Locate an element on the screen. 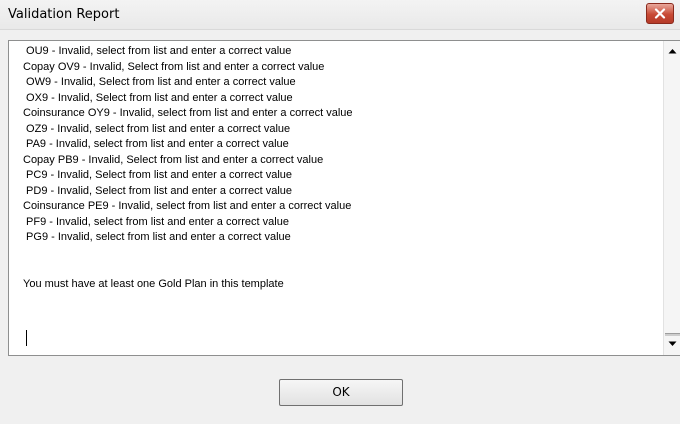 The width and height of the screenshot is (680, 424). vertical-scrollbar is located at coordinates (671, 198).